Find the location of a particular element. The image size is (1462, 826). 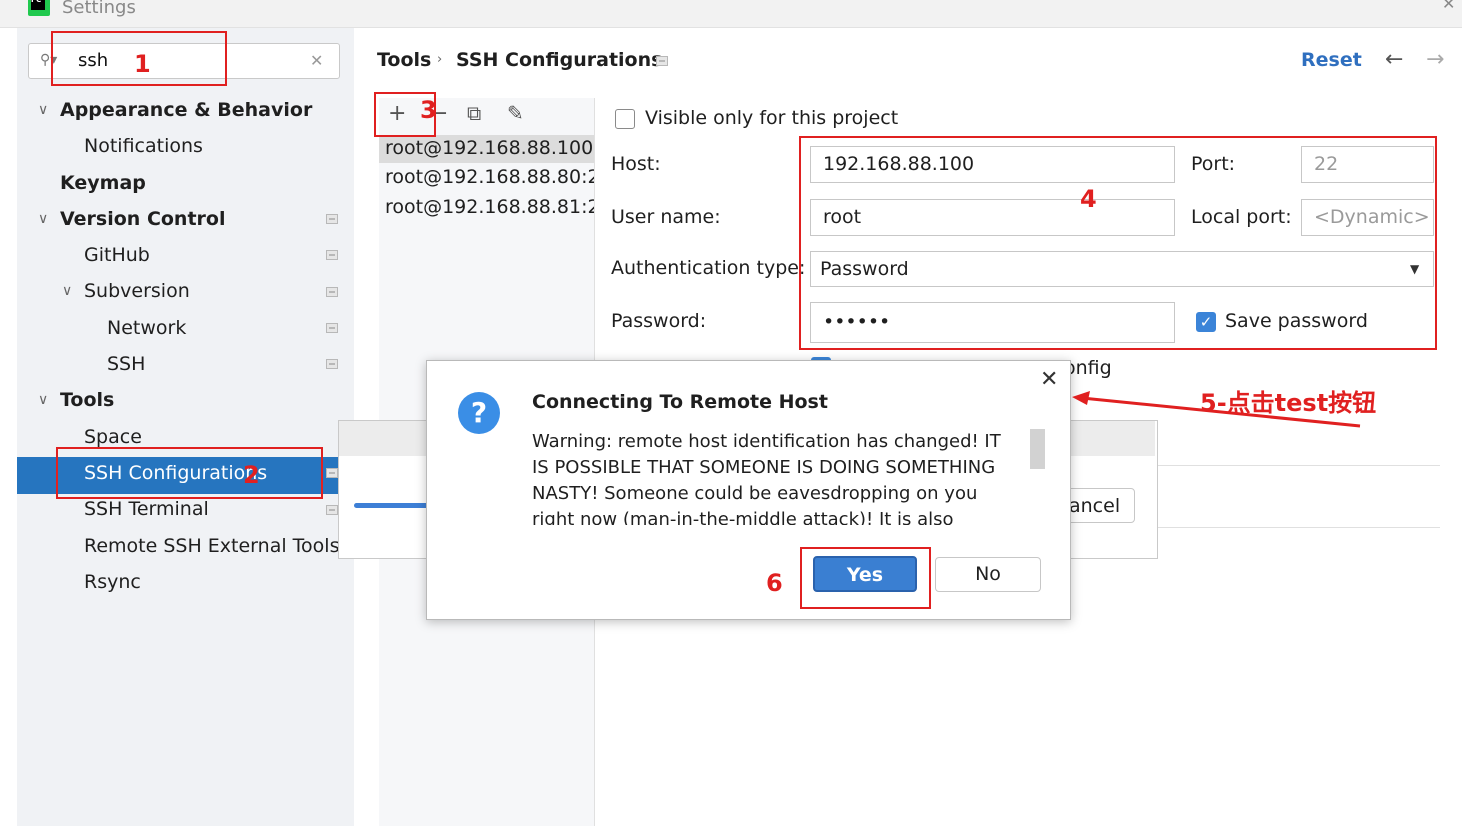

list-item: root@192.168.88.100:22 is located at coordinates (489, 148).